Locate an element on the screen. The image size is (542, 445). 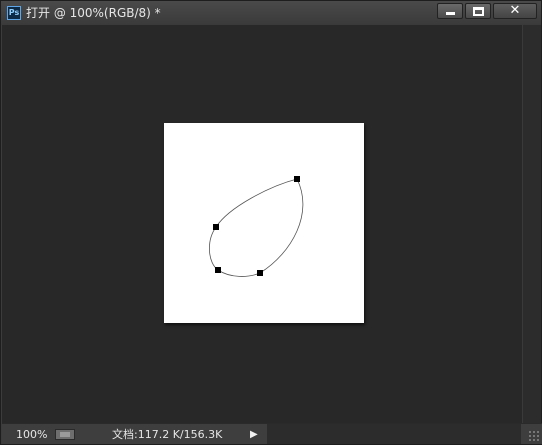
close-icon: ✕ is located at coordinates (515, 10).